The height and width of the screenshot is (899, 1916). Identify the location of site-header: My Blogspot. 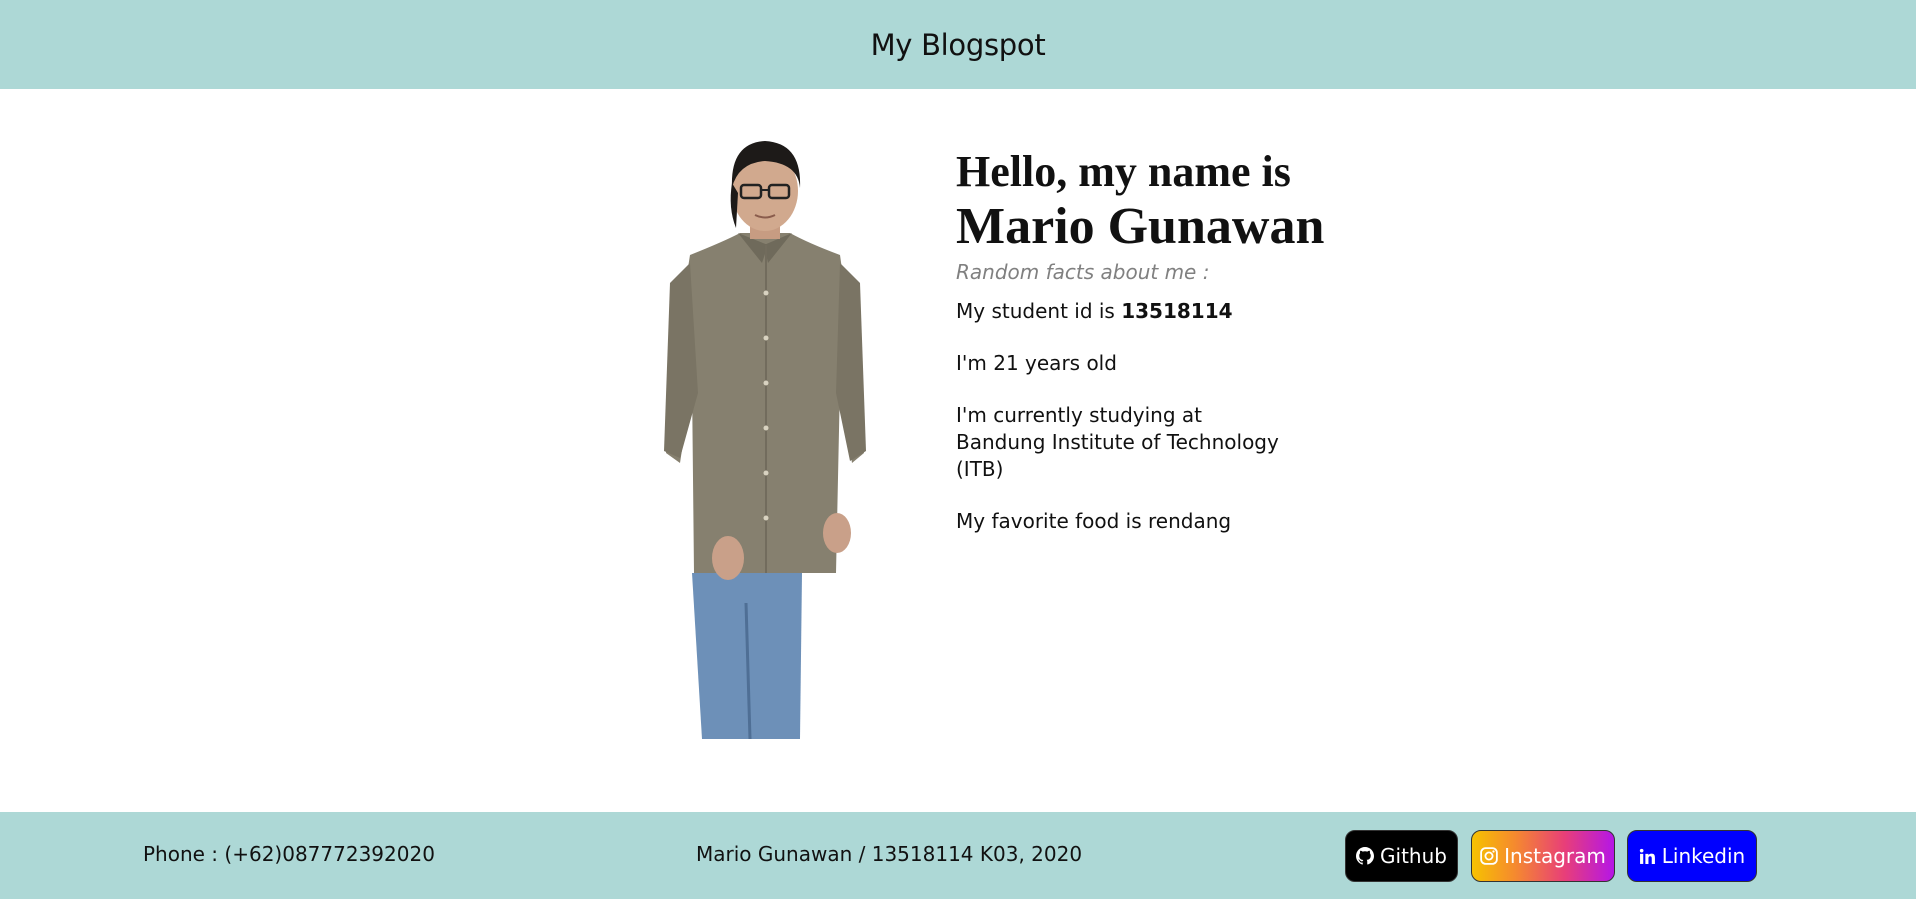
(958, 44).